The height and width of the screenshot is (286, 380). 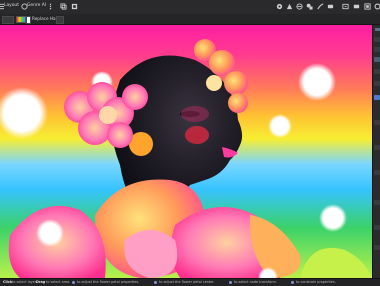 What do you see at coordinates (356, 6) in the screenshot?
I see `share-icon` at bounding box center [356, 6].